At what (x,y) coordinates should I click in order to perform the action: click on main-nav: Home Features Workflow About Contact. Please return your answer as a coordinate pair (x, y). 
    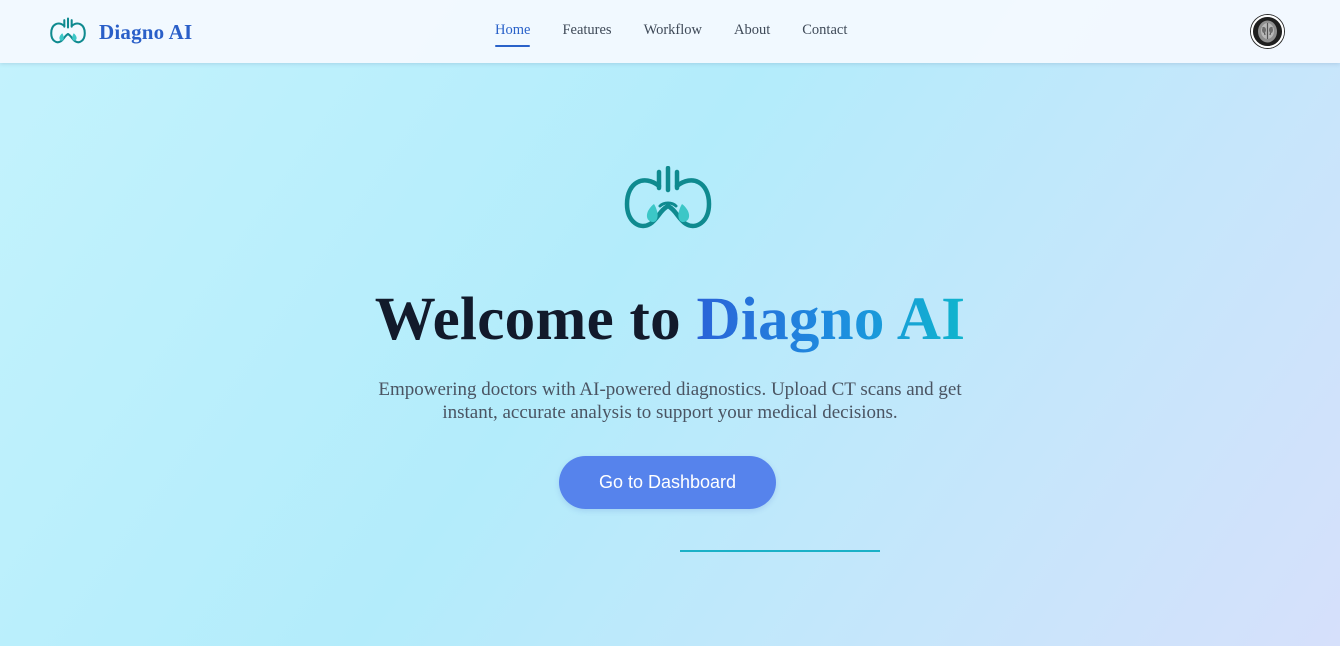
    Looking at the image, I should click on (671, 34).